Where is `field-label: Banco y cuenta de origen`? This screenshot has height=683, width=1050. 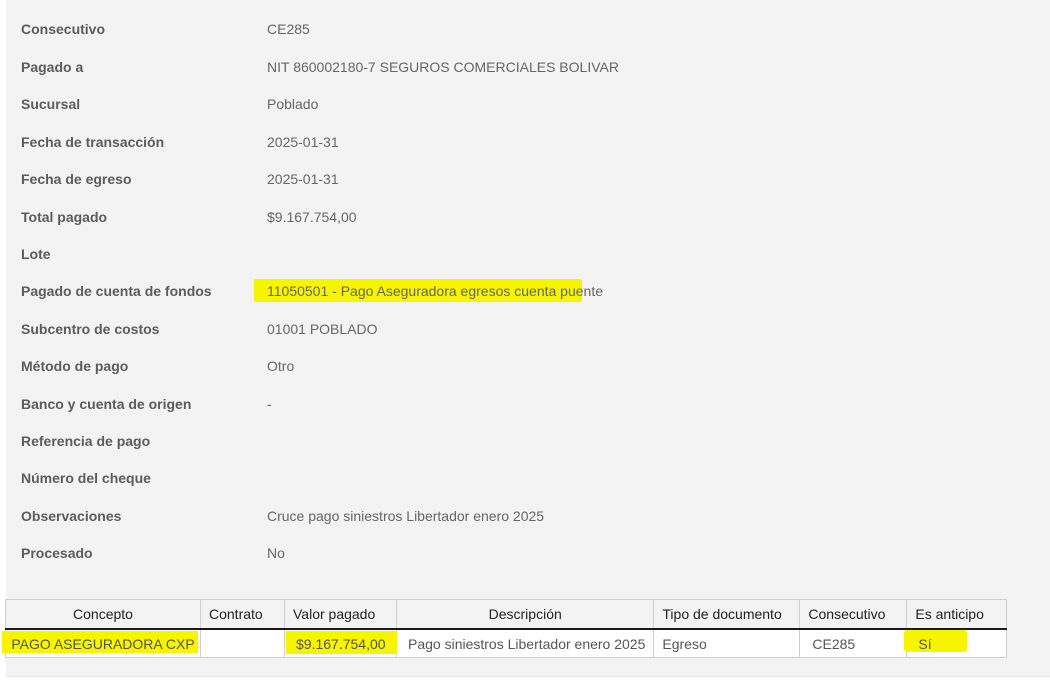
field-label: Banco y cuenta de origen is located at coordinates (106, 404).